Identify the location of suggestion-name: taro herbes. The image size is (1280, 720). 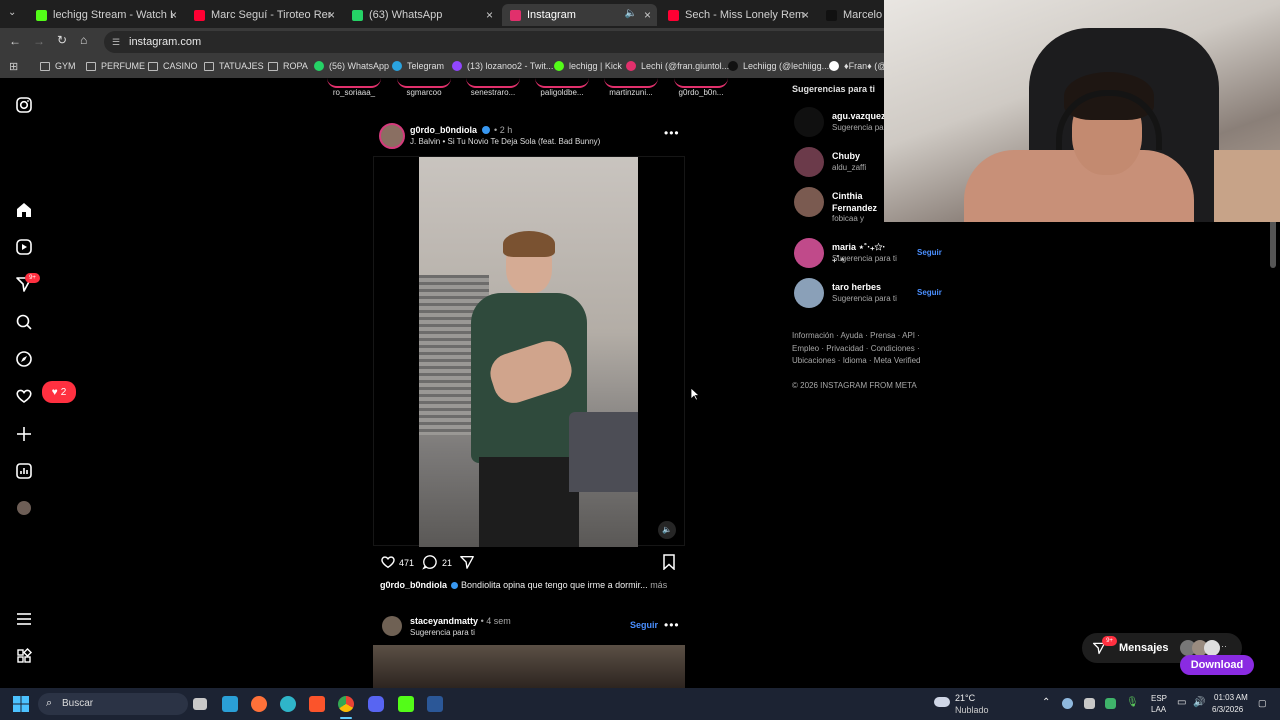
(862, 287).